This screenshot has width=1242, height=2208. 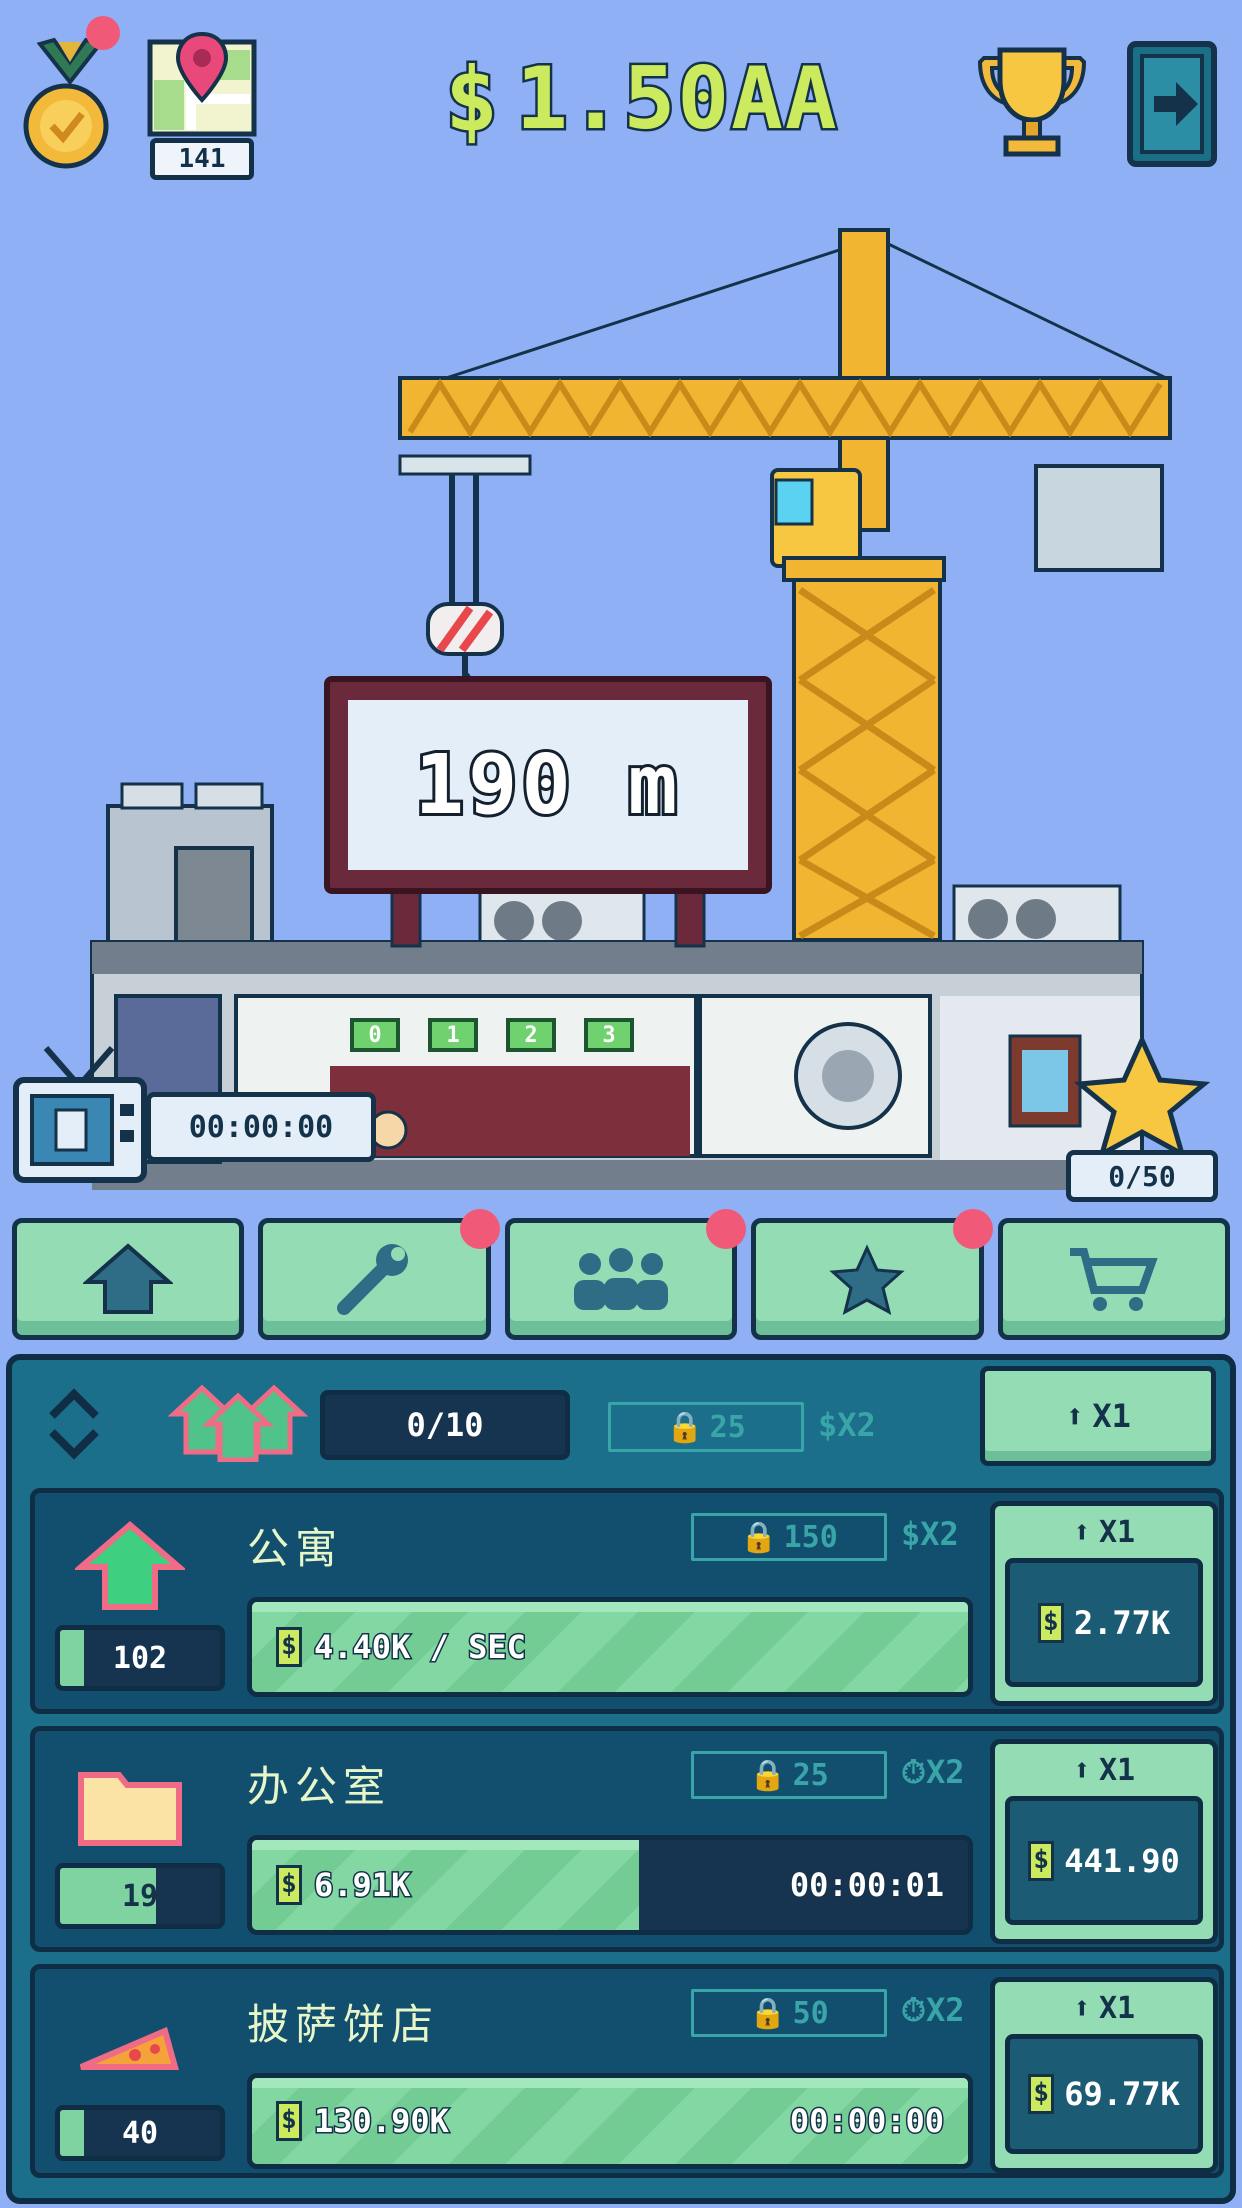 What do you see at coordinates (382, 2121) in the screenshot?
I see `income-label: 130.90K` at bounding box center [382, 2121].